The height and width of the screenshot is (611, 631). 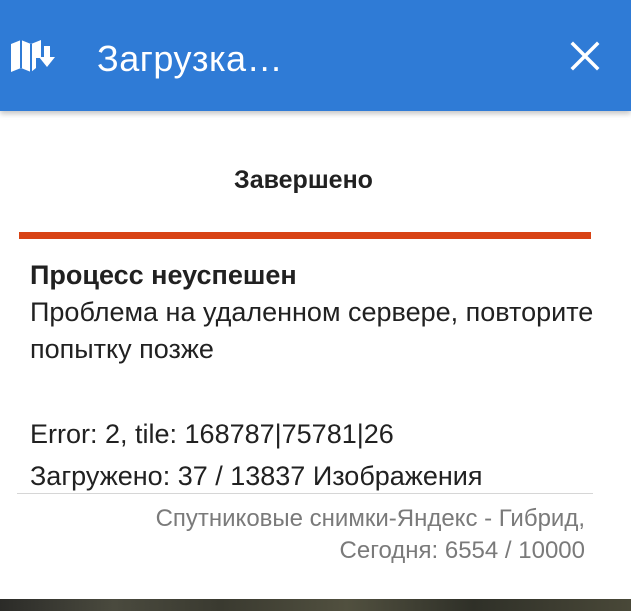 I want to click on error-details: Error: 2, tile: 168787|75781|26, so click(x=212, y=434).